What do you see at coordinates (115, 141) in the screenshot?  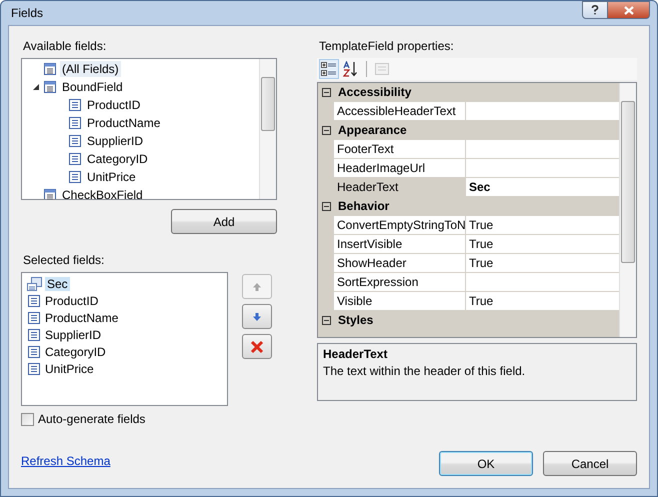 I see `tree-item: SupplierID` at bounding box center [115, 141].